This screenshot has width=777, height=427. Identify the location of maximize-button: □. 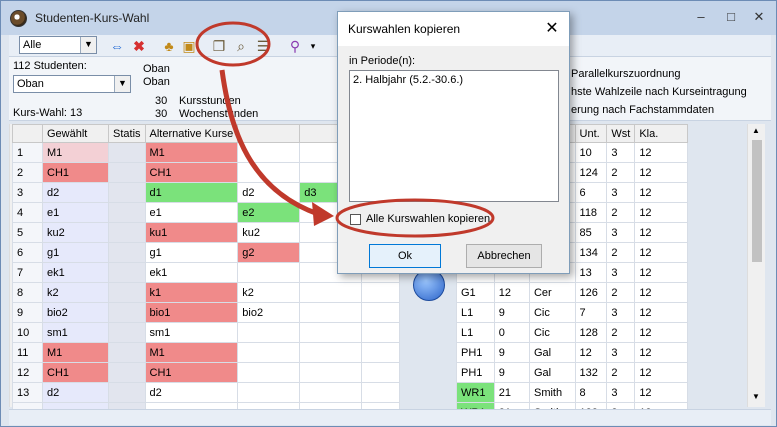
(731, 17).